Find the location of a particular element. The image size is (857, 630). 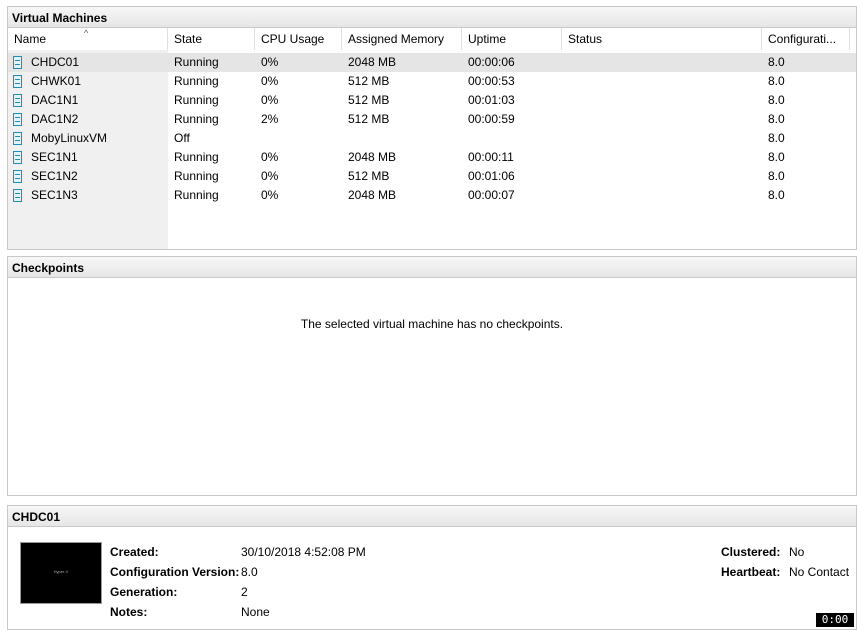

virtual-machines-title: Virtual Machines is located at coordinates (60, 18).